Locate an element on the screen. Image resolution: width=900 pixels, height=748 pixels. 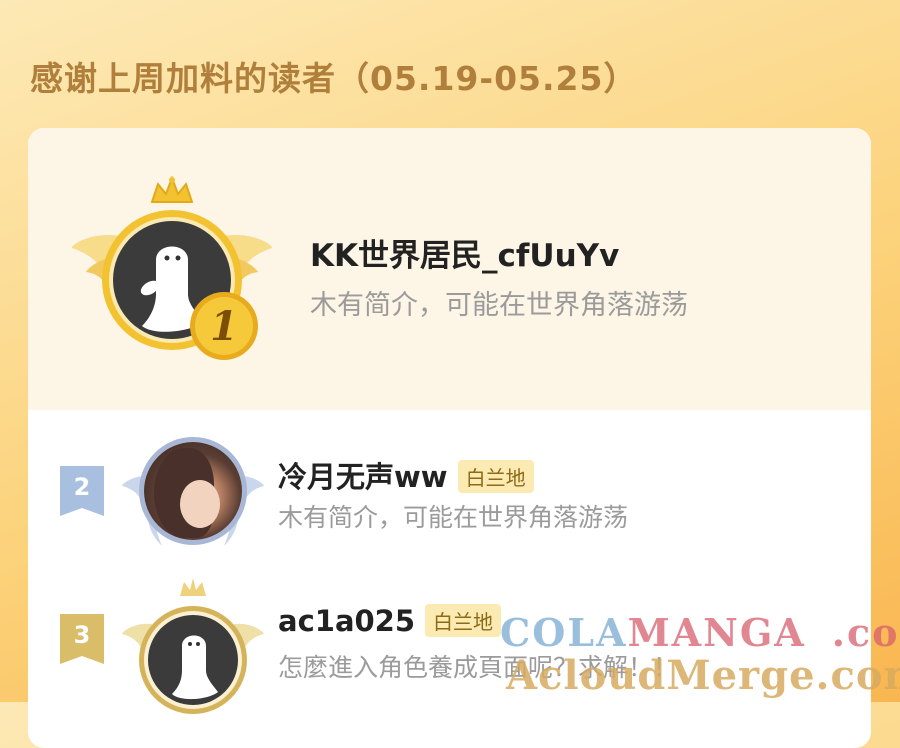
bronze-rank-badge-icon is located at coordinates (193, 646).